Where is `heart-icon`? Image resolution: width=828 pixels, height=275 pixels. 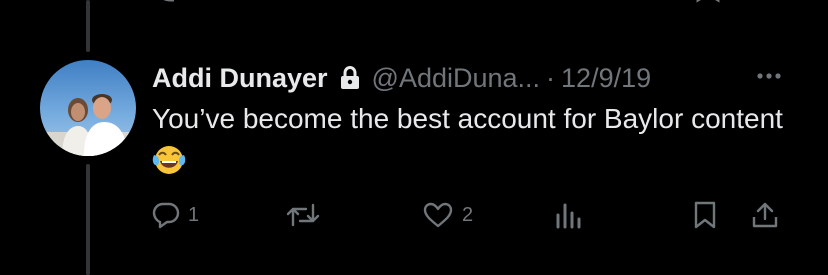
heart-icon is located at coordinates (438, 215).